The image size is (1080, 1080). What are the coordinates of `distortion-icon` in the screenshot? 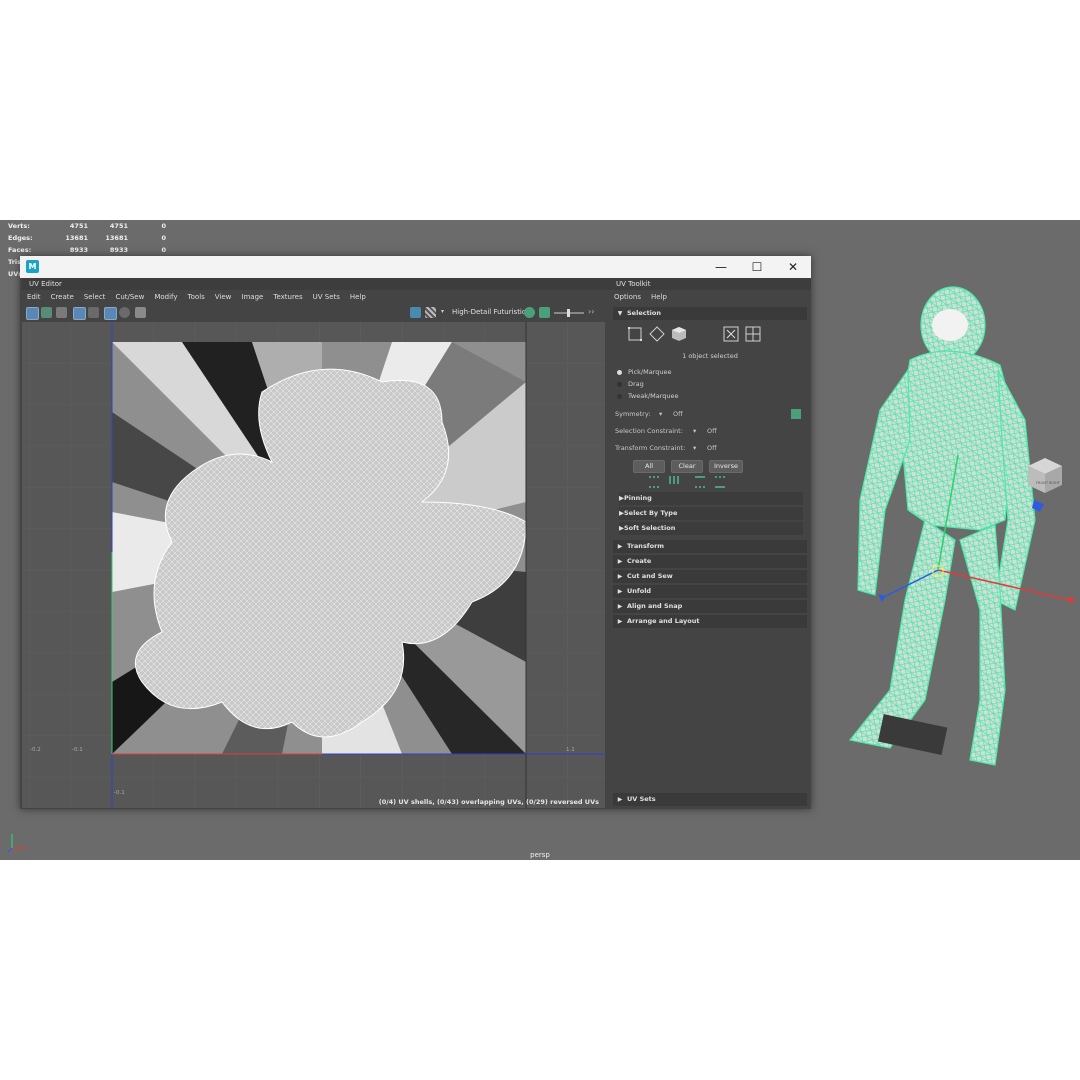 It's located at (79, 313).